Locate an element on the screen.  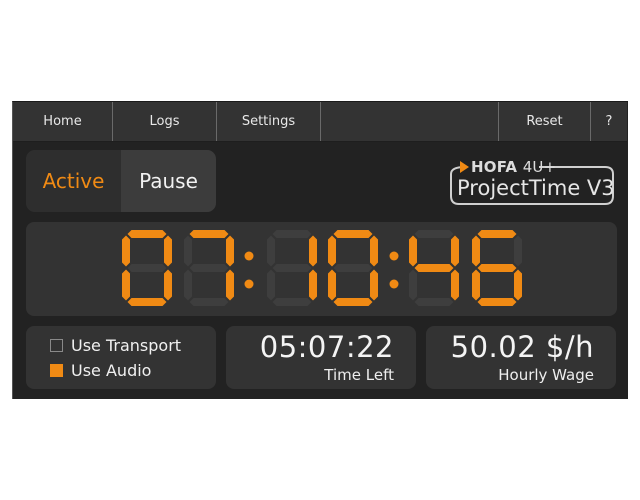
menu-bar: Home Logs Settings Reset ? is located at coordinates (320, 122).